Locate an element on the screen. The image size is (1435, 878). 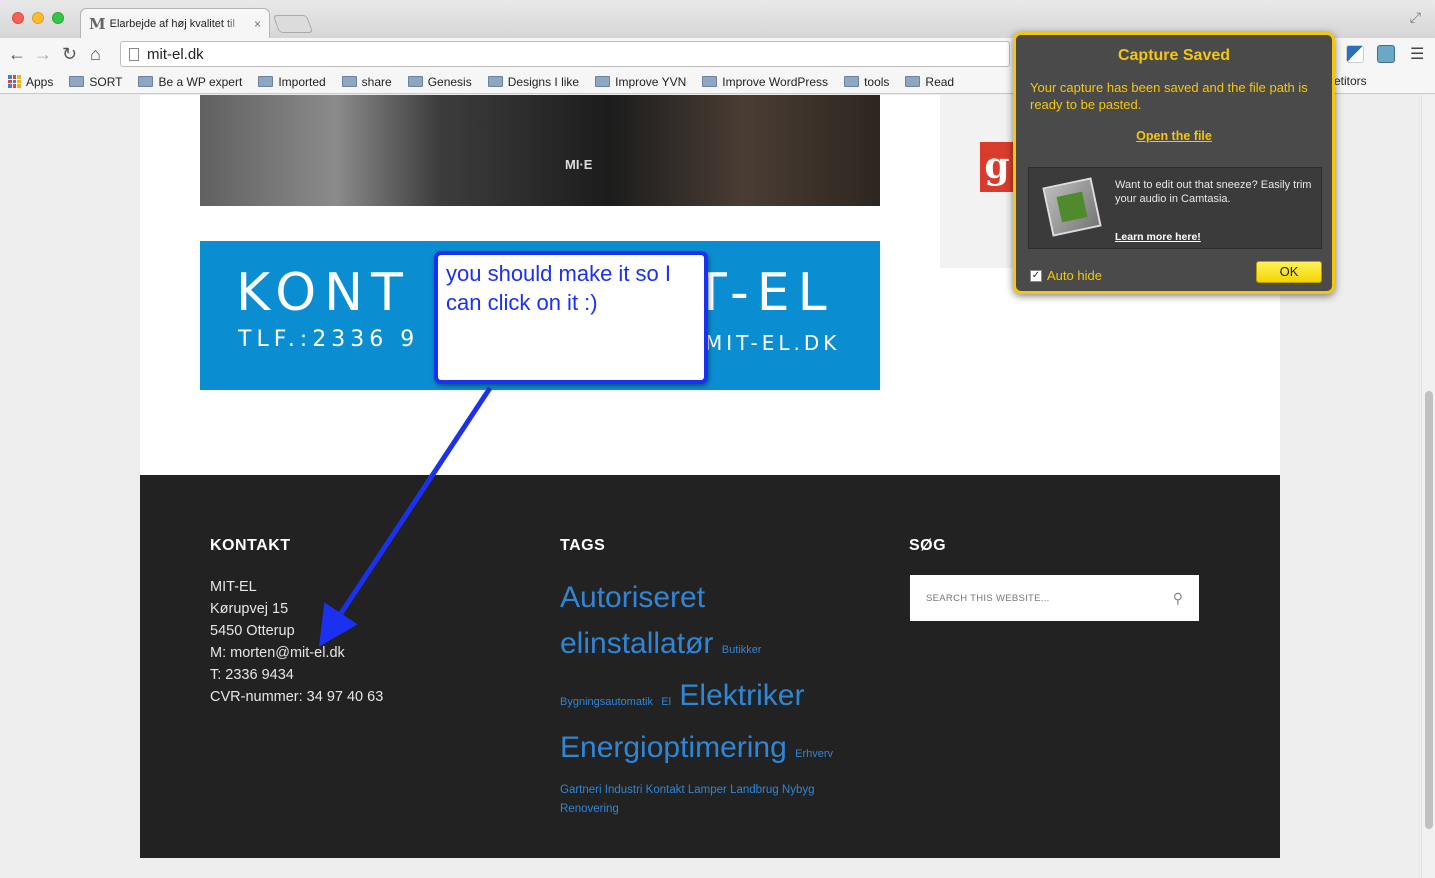
bookmark-label: Be a WP expert is located at coordinates (200, 81).